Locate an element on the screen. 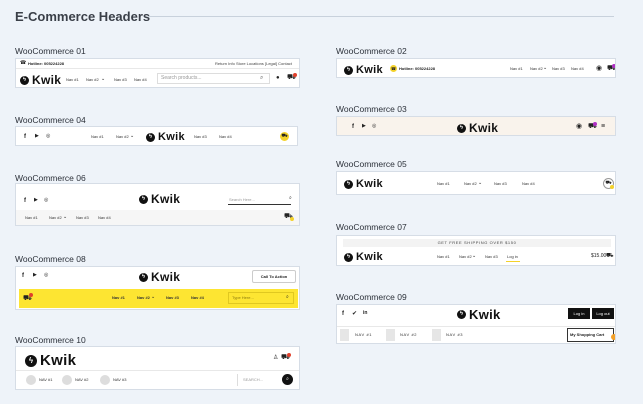 This screenshot has height=404, width=643. shopping-cart-button: My Shopping Cart is located at coordinates (590, 335).